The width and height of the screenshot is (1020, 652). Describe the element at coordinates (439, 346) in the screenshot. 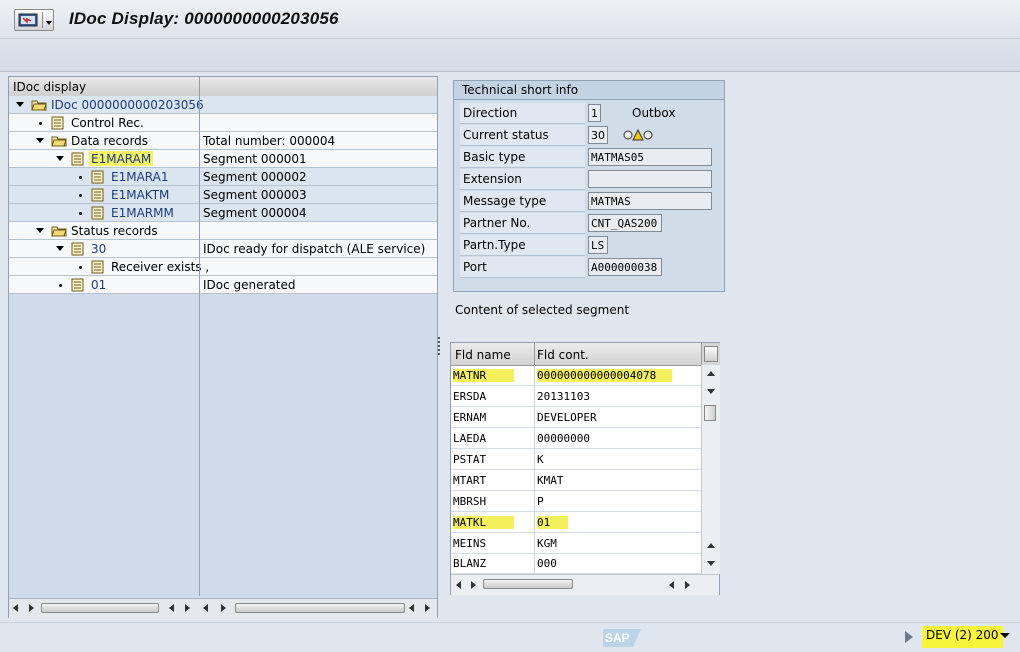

I see `splitter-handle` at that location.